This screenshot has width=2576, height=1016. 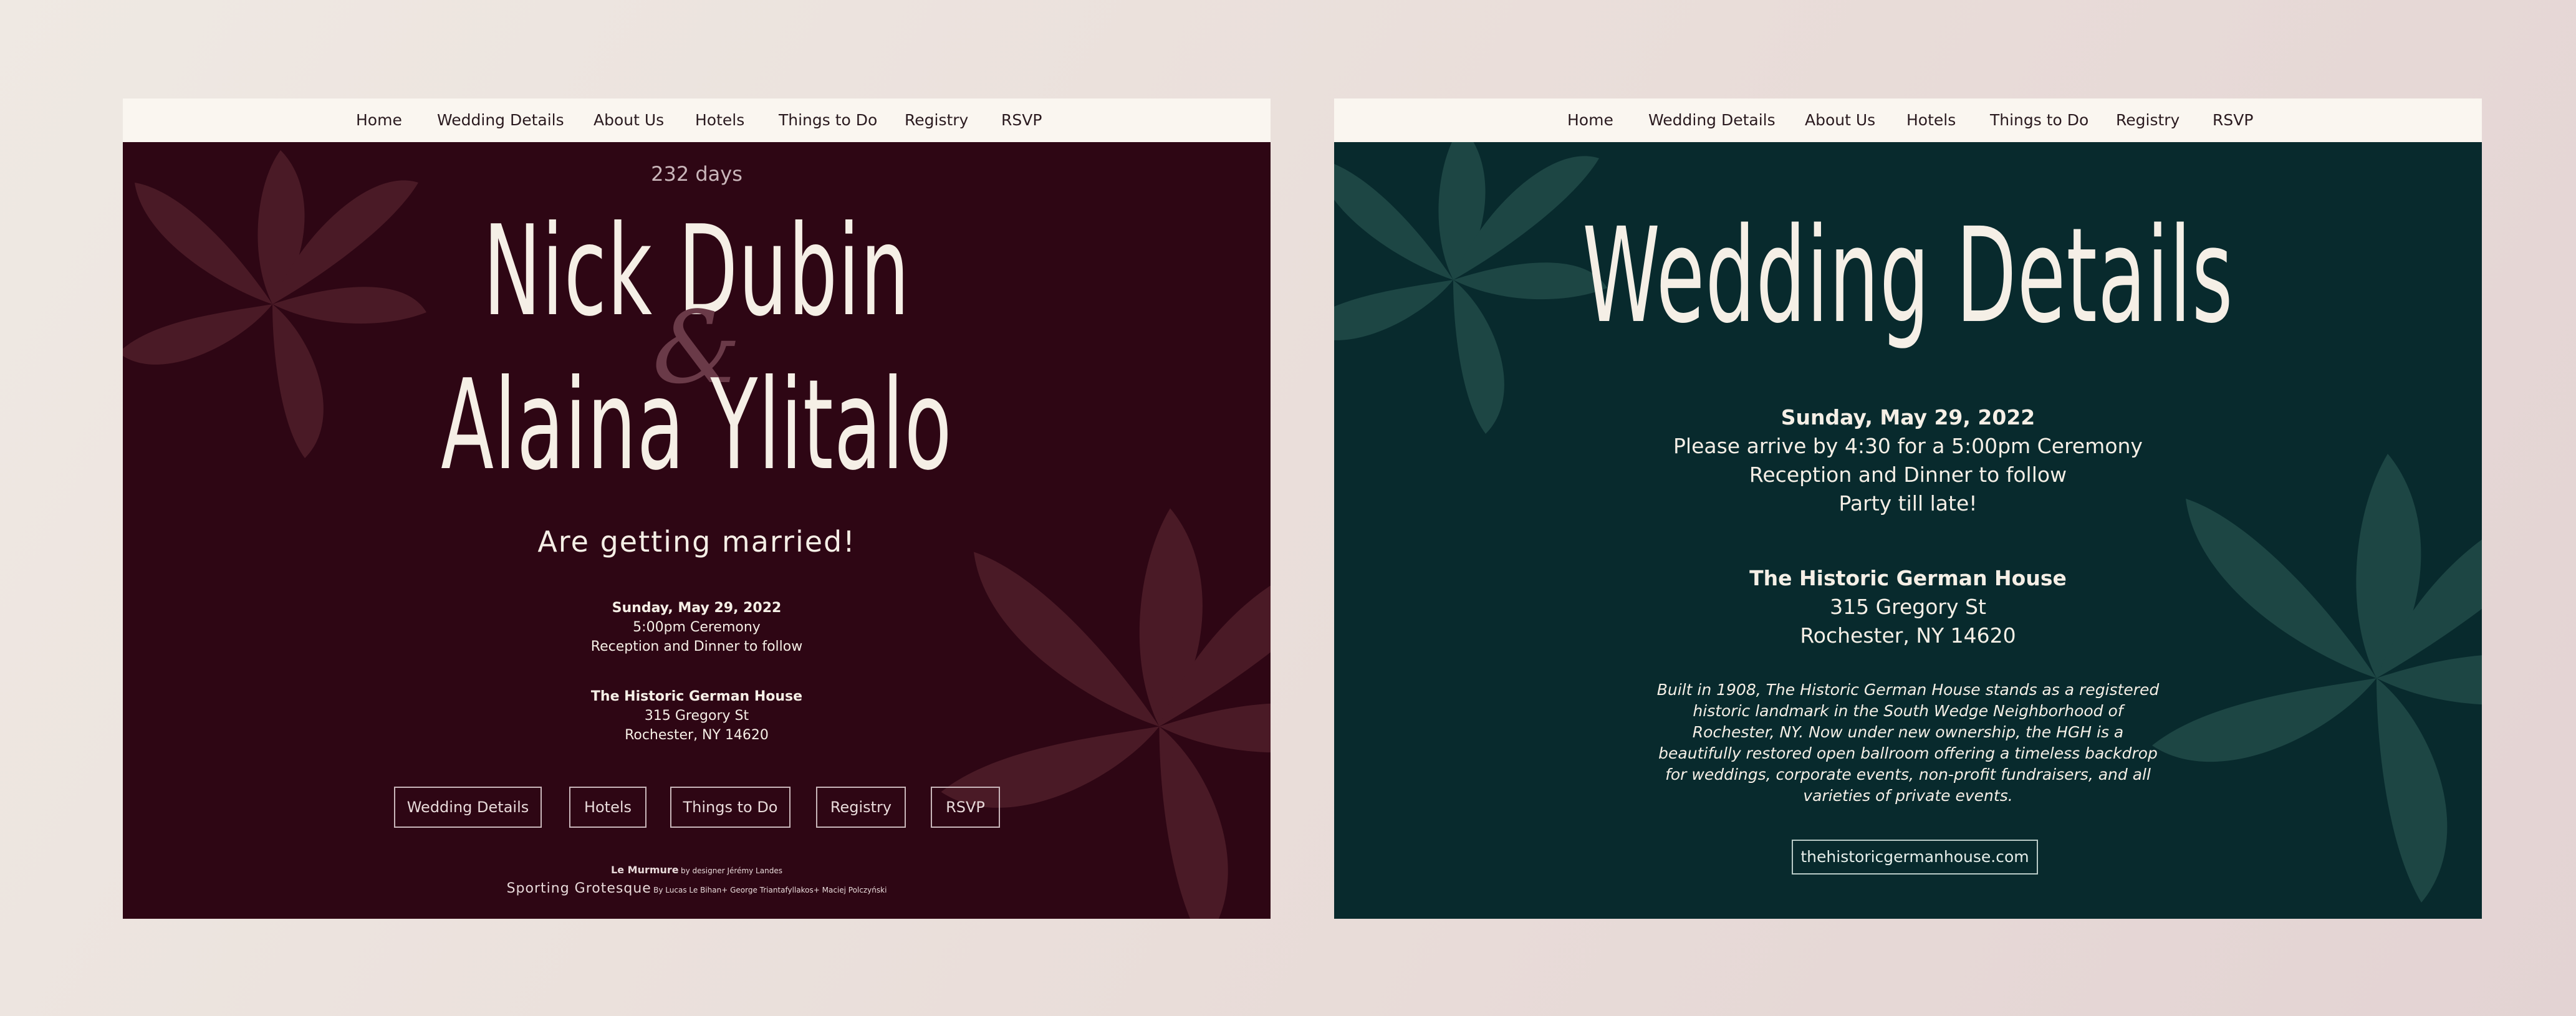 What do you see at coordinates (696, 541) in the screenshot?
I see `tagline: Are getting married!` at bounding box center [696, 541].